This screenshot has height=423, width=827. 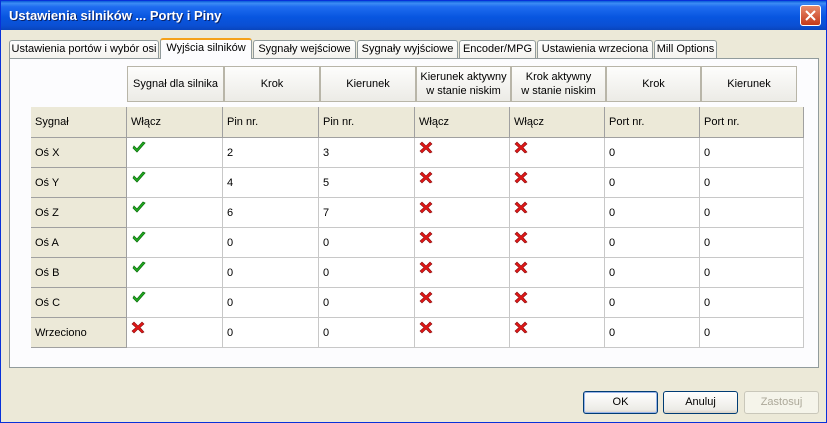 I want to click on row-header: Oś A, so click(x=79, y=243).